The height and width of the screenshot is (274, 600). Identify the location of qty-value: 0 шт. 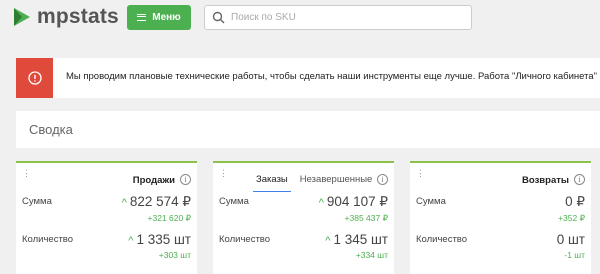
(570, 239).